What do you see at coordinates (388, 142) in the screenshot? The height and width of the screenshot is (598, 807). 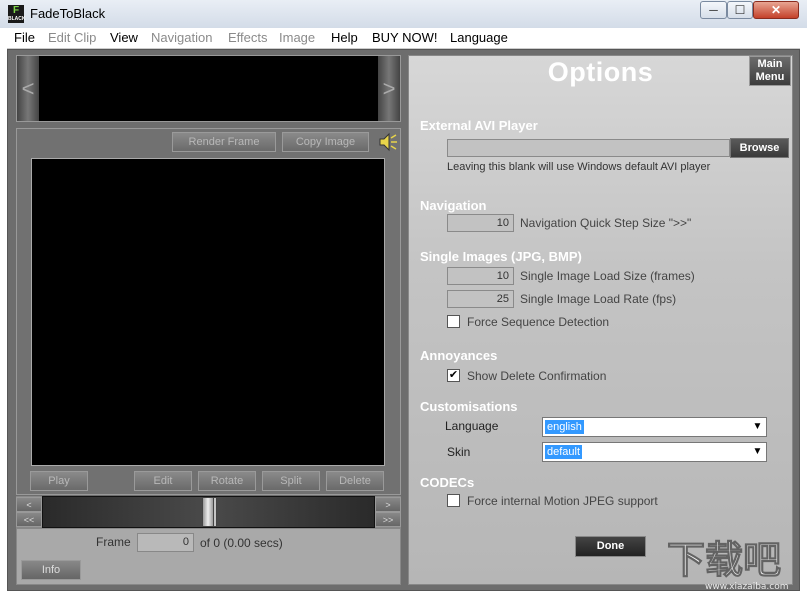 I see `speaker-icon` at bounding box center [388, 142].